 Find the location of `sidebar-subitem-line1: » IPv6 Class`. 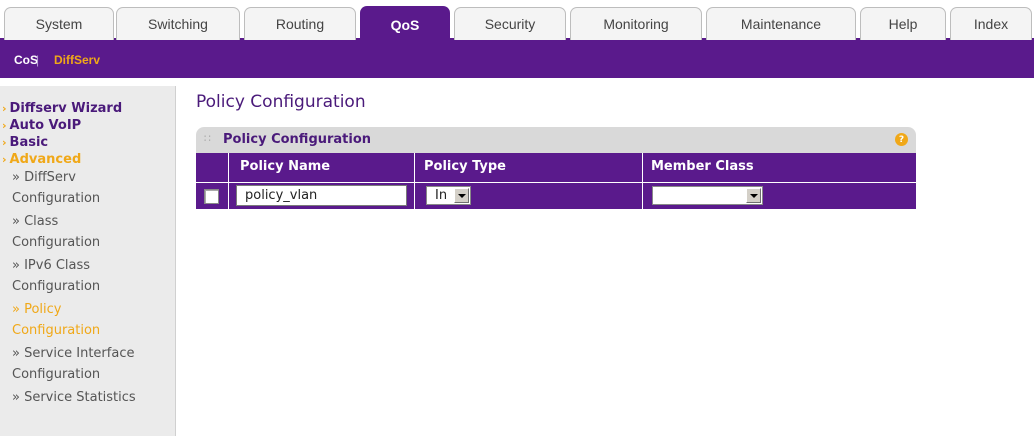

sidebar-subitem-line1: » IPv6 Class is located at coordinates (51, 265).